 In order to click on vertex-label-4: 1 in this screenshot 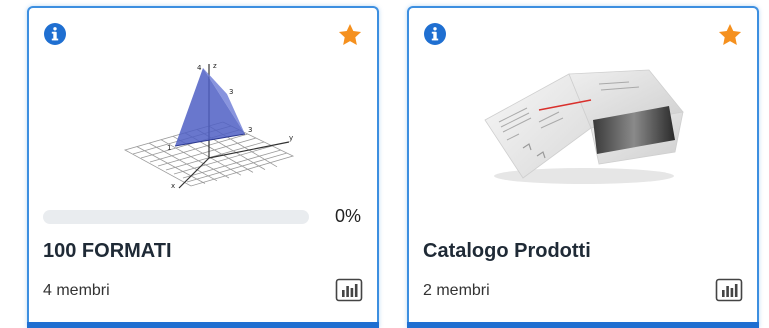, I will do `click(169, 148)`.